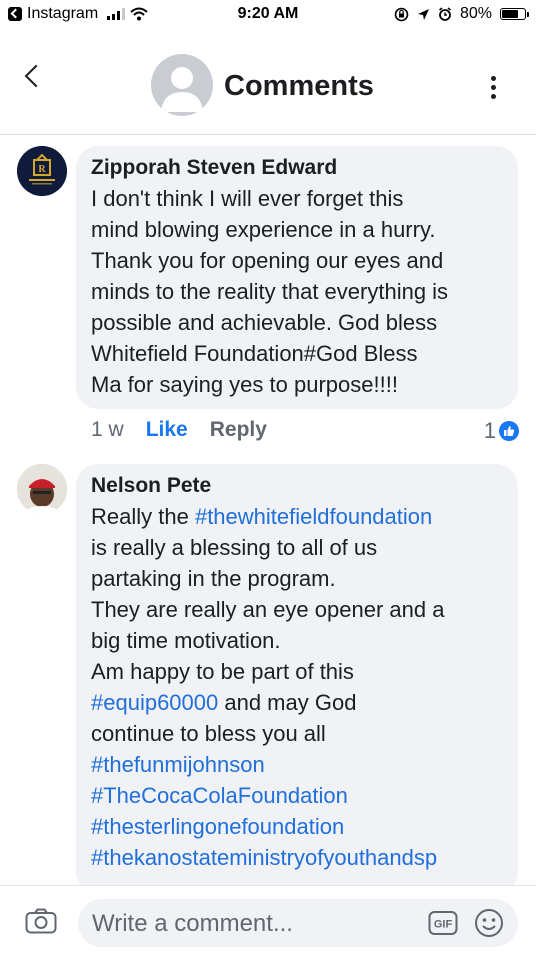 This screenshot has height=956, width=536. What do you see at coordinates (15, 14) in the screenshot?
I see `back-to-app-icon` at bounding box center [15, 14].